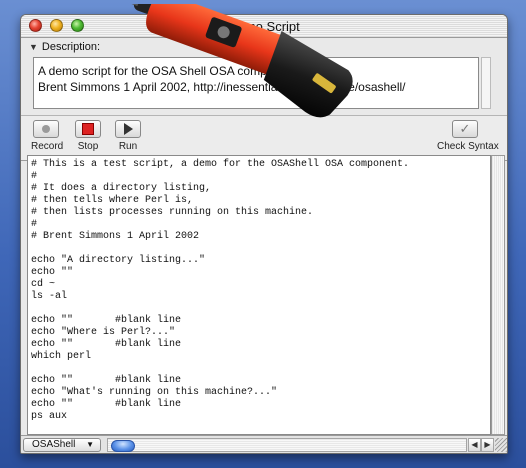 The image size is (526, 468). Describe the element at coordinates (33, 47) in the screenshot. I see `triangle-down-icon: ▼` at that location.